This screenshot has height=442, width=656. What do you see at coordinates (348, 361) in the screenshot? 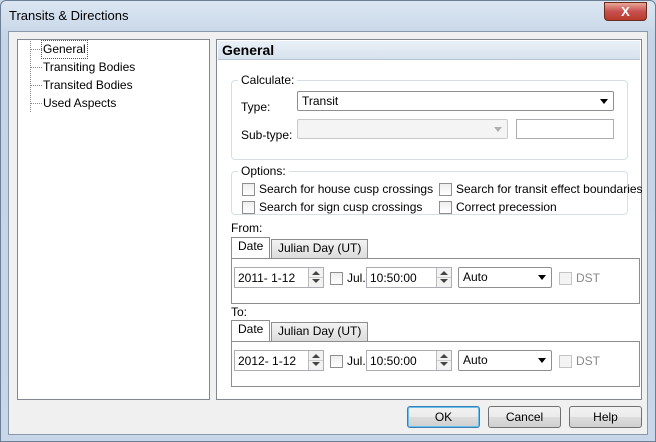
I see `to-julian-checkbox: Jul.` at bounding box center [348, 361].